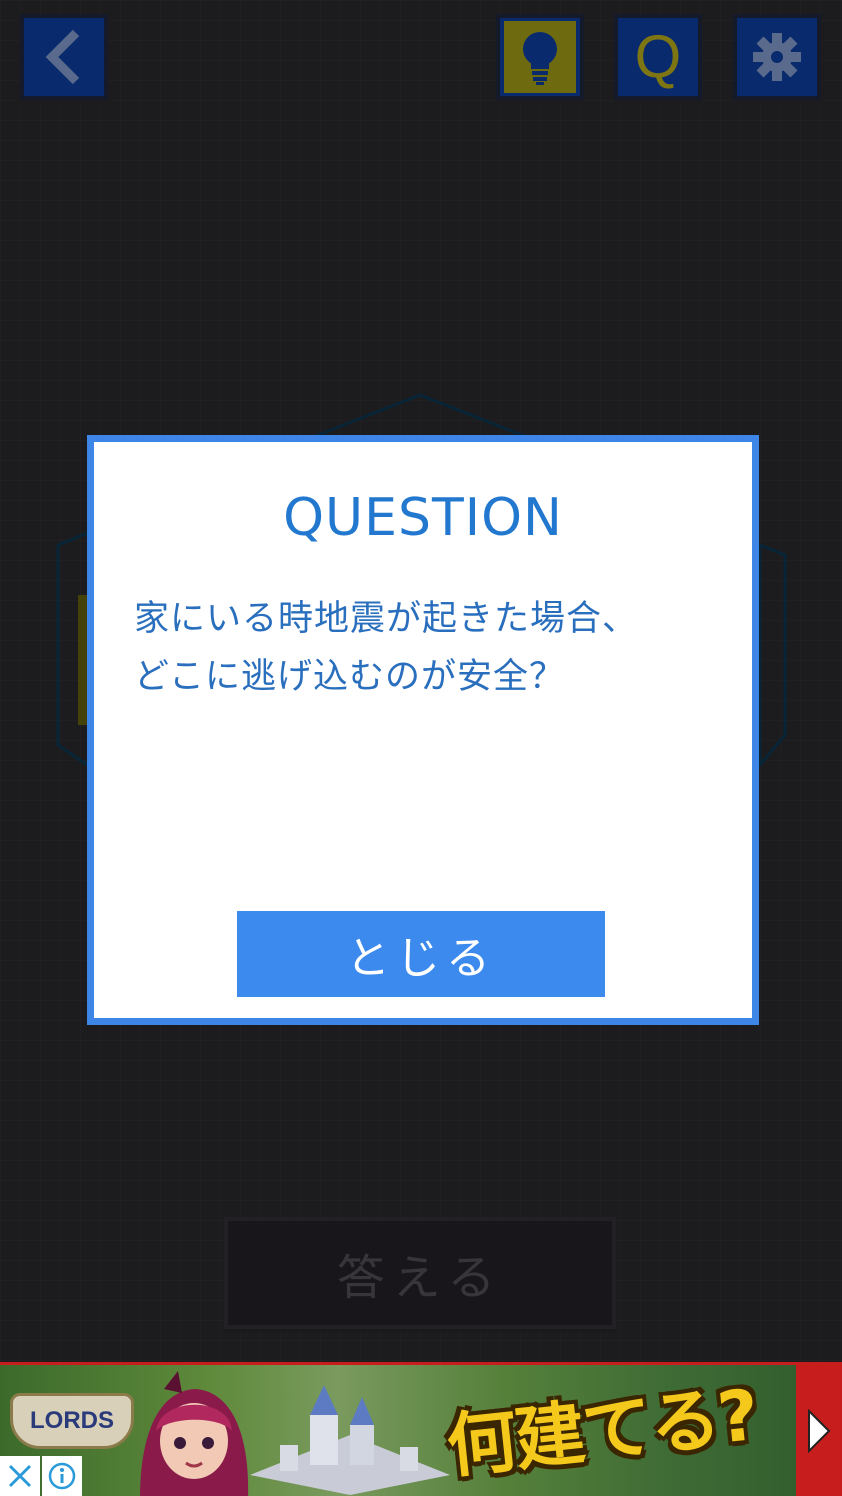 This screenshot has width=842, height=1496. Describe the element at coordinates (421, 954) in the screenshot. I see `close-button: とじる` at that location.